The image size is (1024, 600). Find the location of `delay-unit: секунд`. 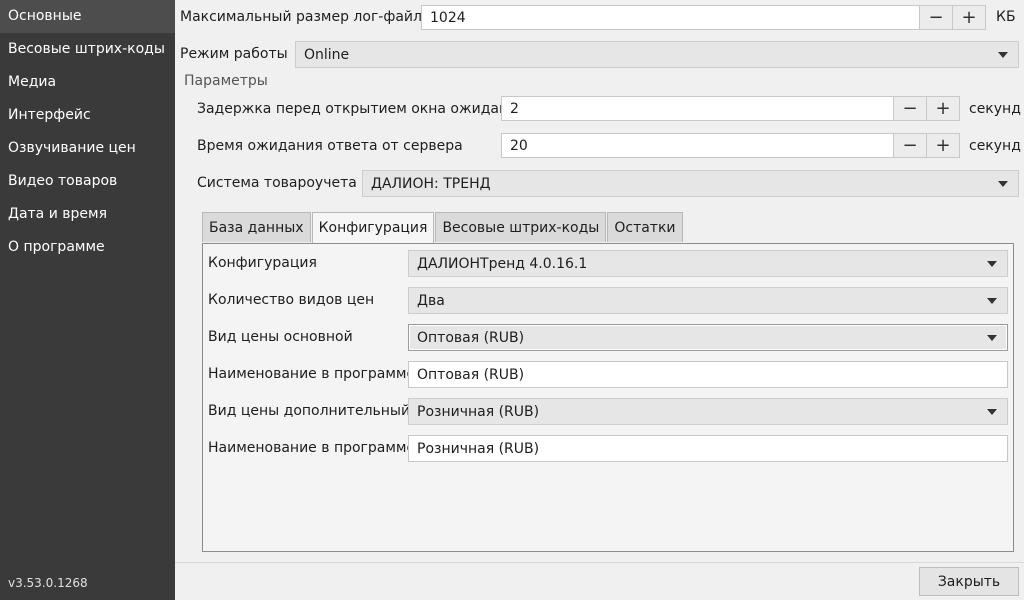

delay-unit: секунд is located at coordinates (995, 109).